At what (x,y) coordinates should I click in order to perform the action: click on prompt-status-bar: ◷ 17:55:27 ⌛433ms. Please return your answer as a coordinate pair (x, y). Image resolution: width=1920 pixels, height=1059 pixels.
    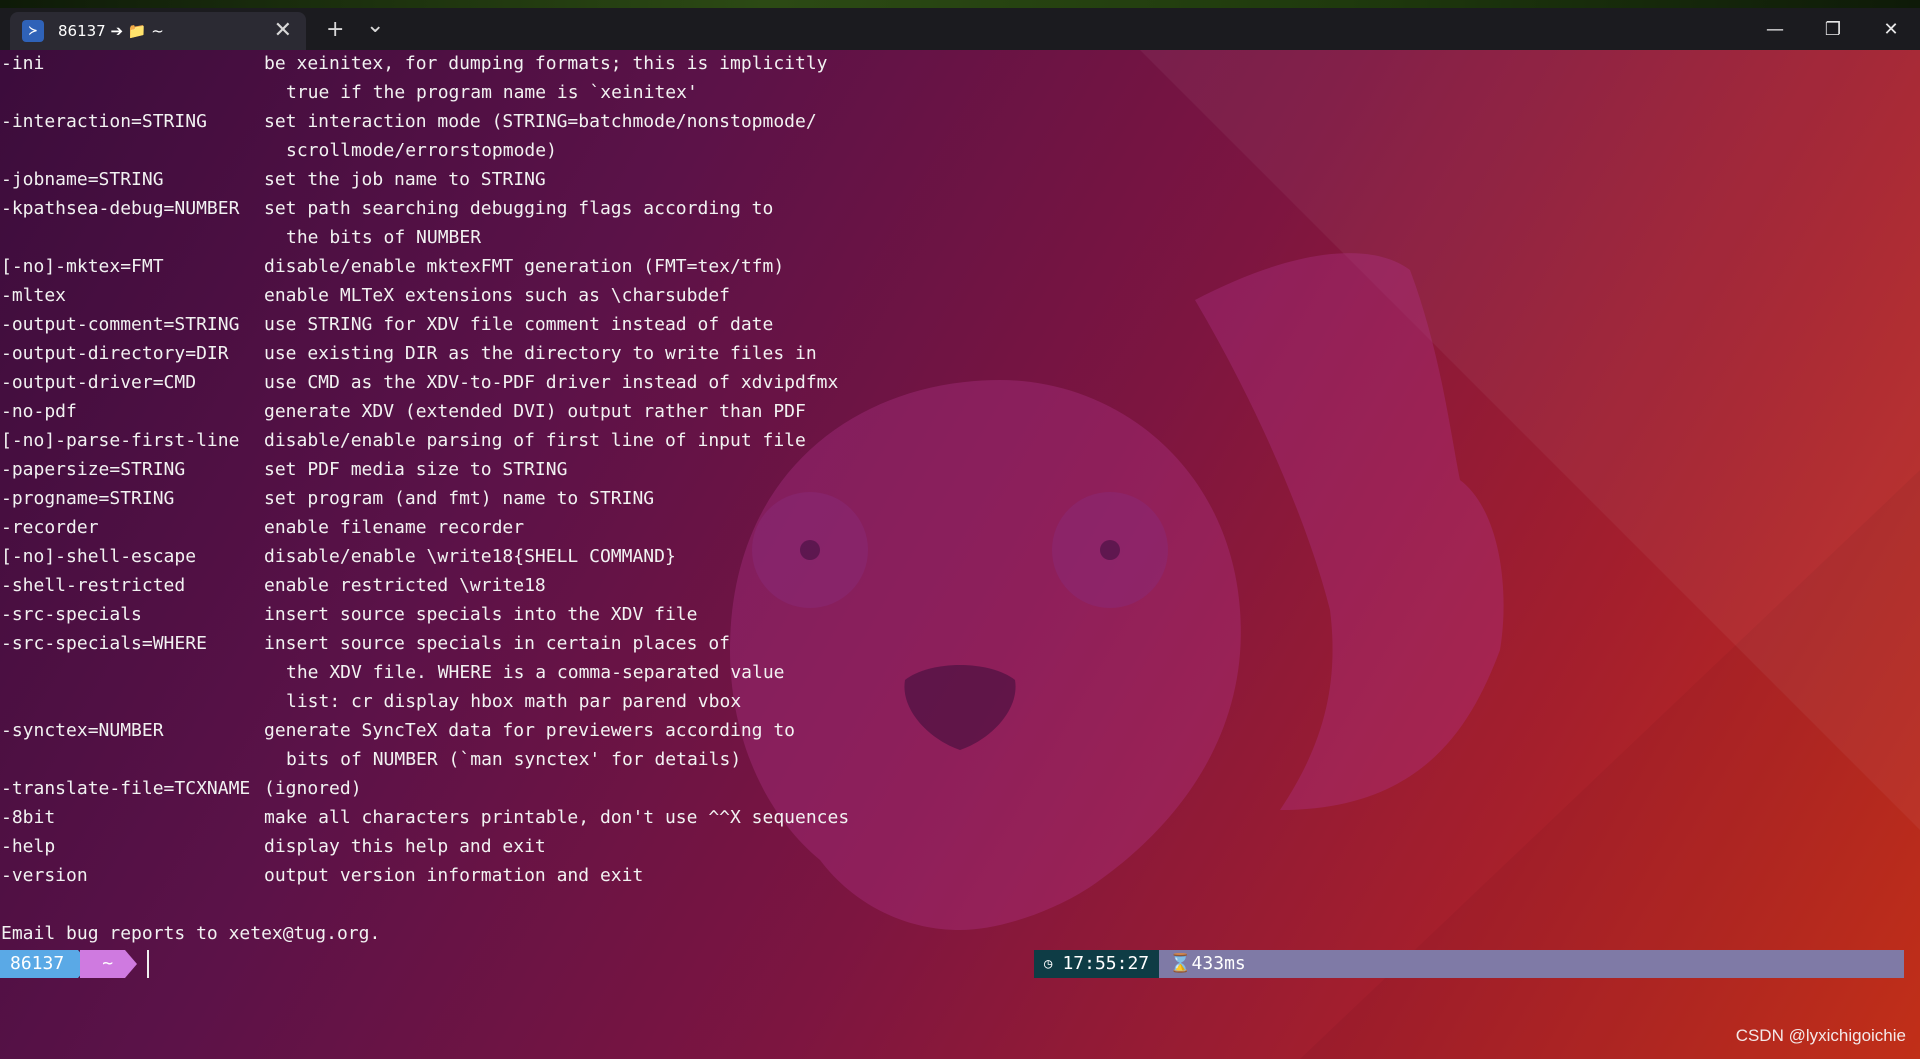
    Looking at the image, I should click on (1469, 964).